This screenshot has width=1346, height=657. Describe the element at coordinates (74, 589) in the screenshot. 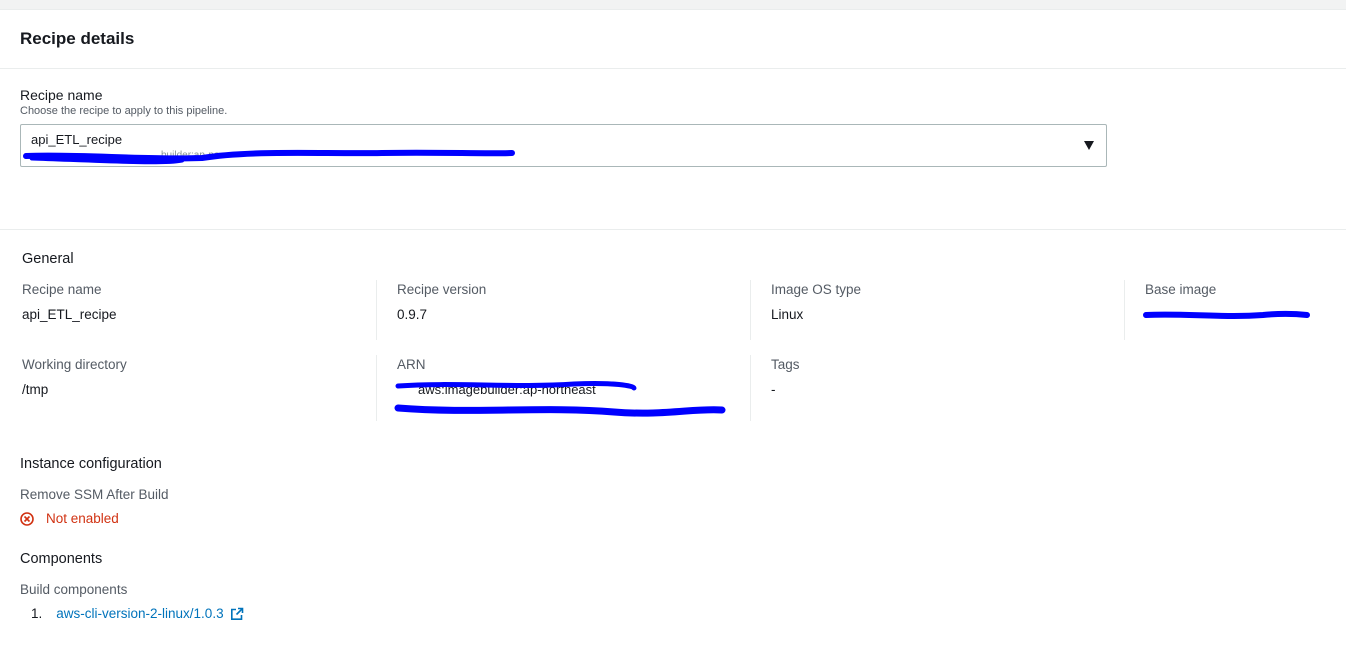

I see `build-components-key: Build components` at that location.